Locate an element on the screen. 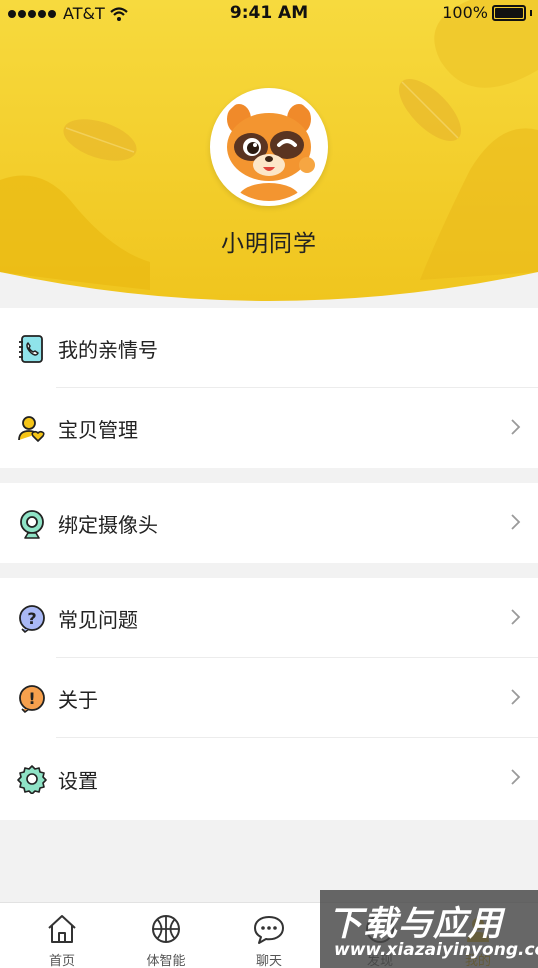 The image size is (538, 968). menu-group-camera: 绑定摄像头 is located at coordinates (269, 523).